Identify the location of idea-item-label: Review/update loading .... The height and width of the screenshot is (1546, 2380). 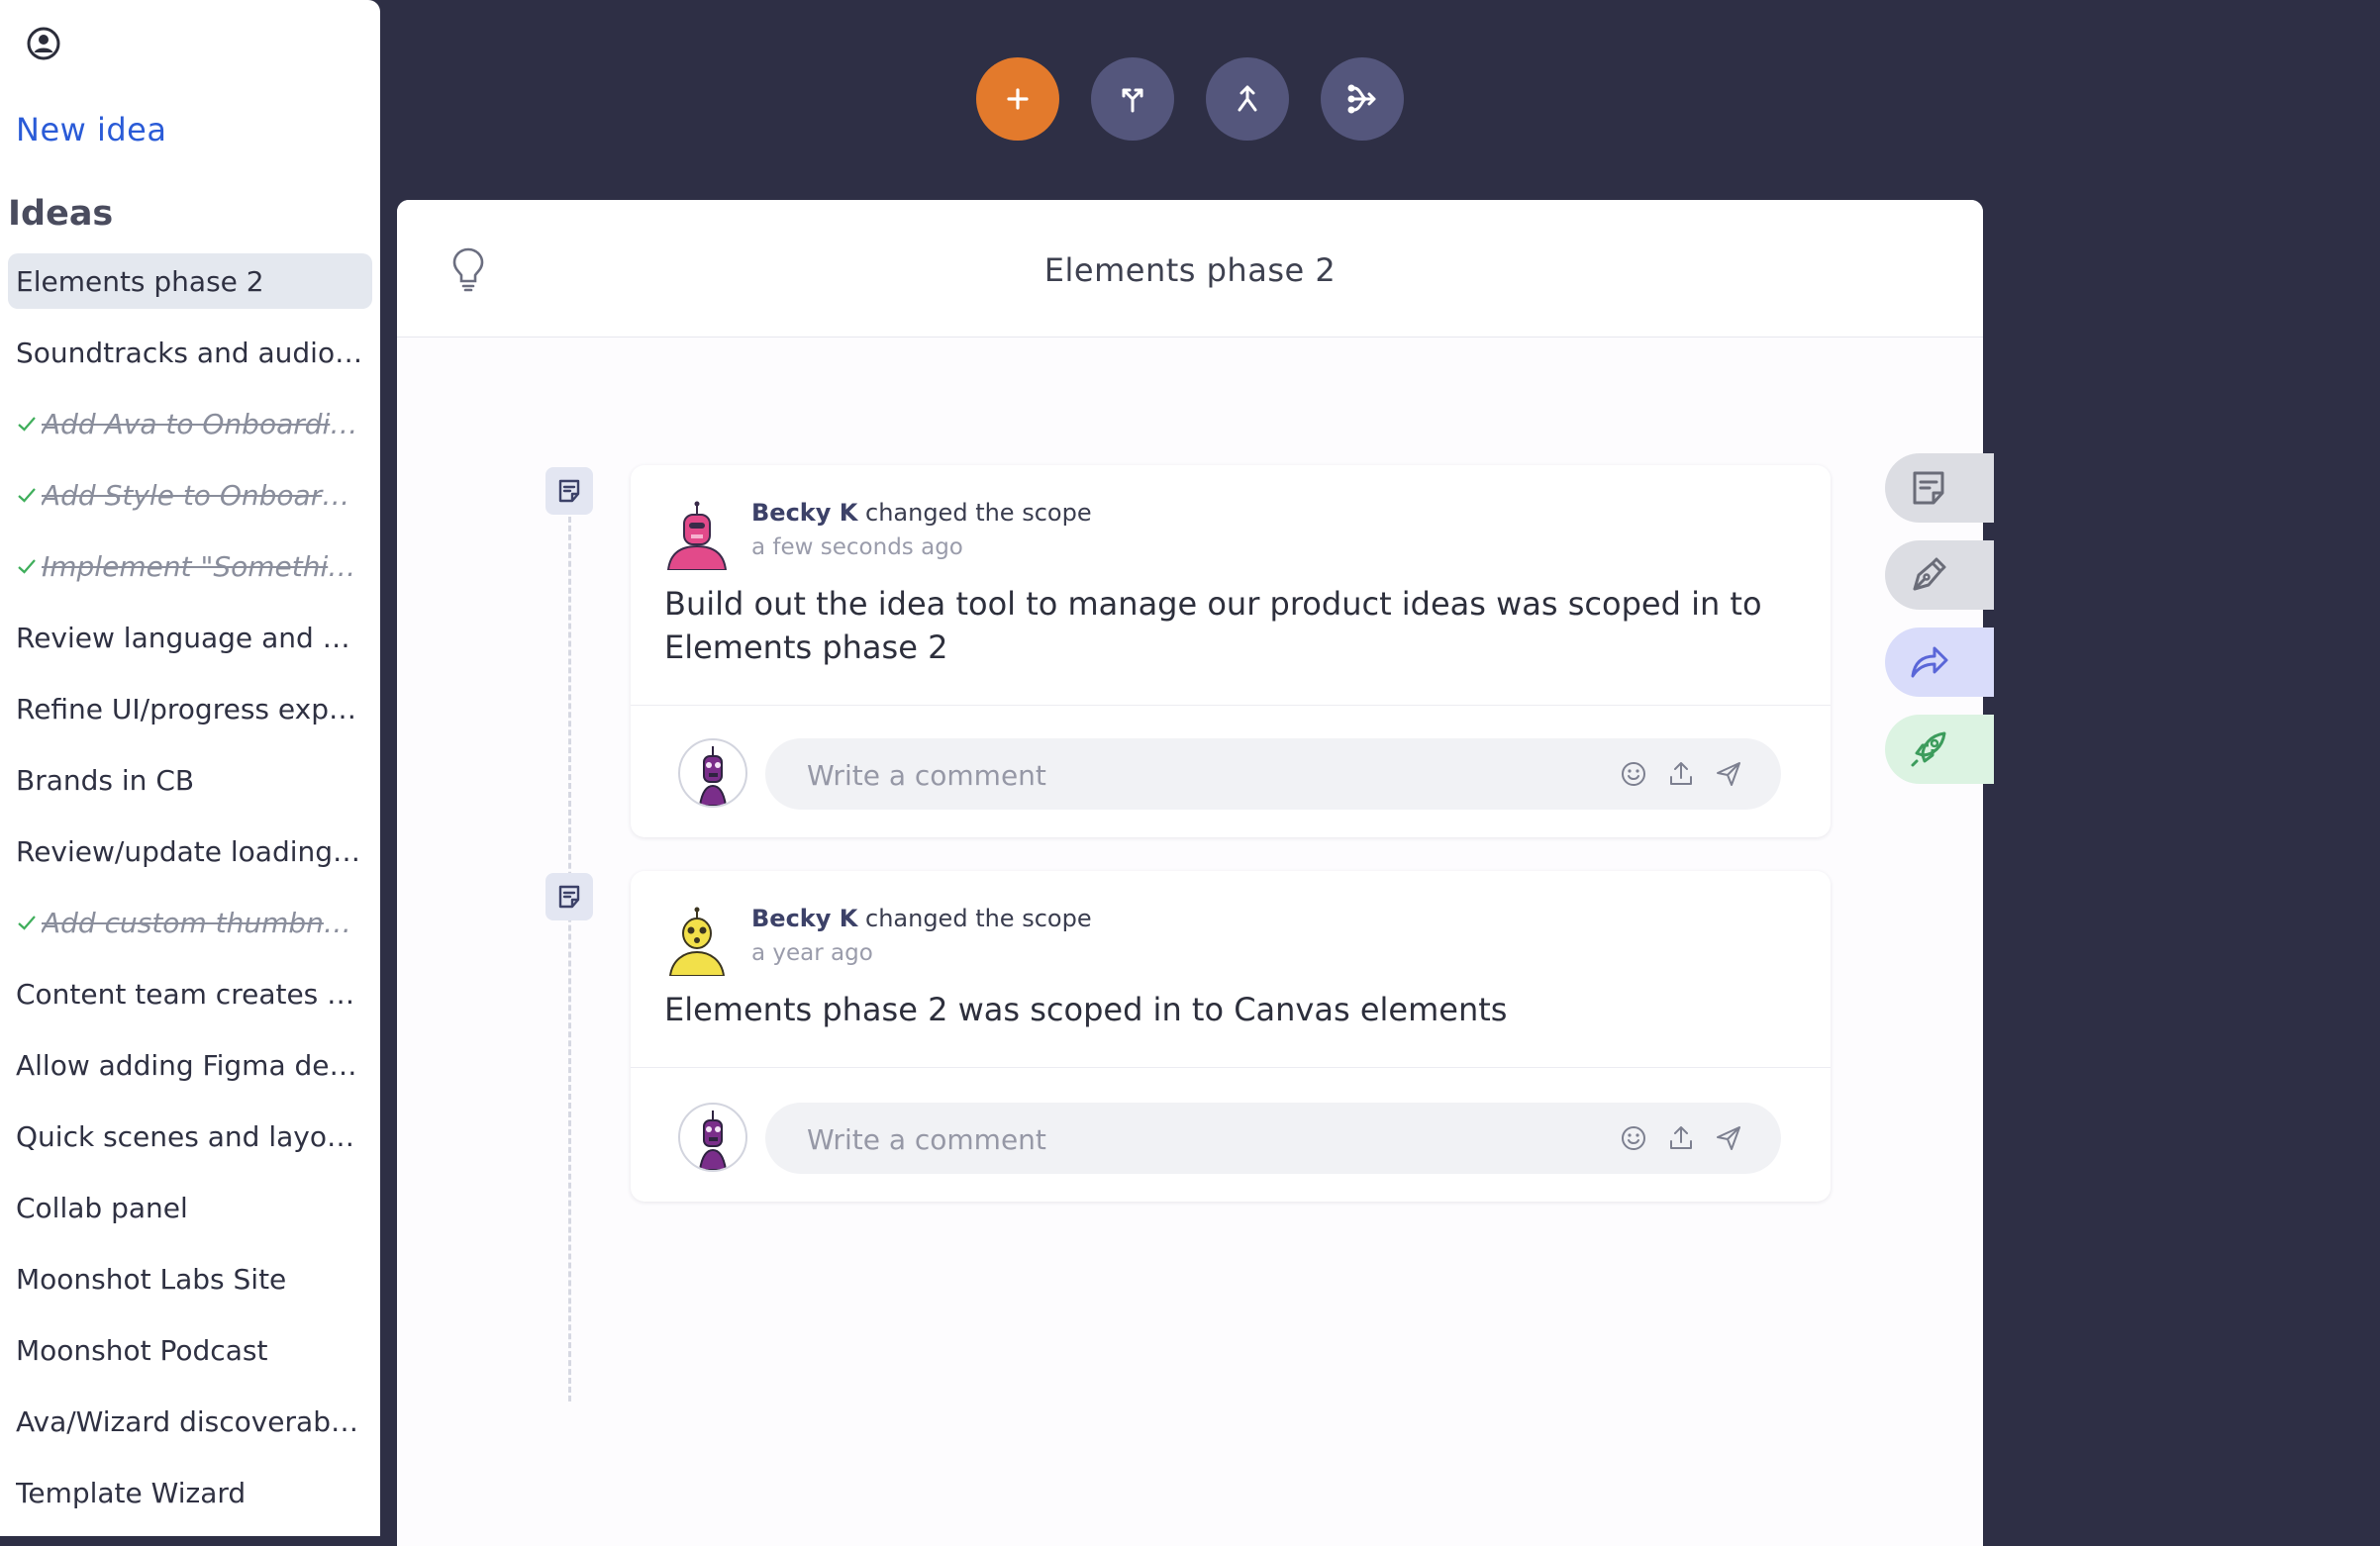
(190, 851).